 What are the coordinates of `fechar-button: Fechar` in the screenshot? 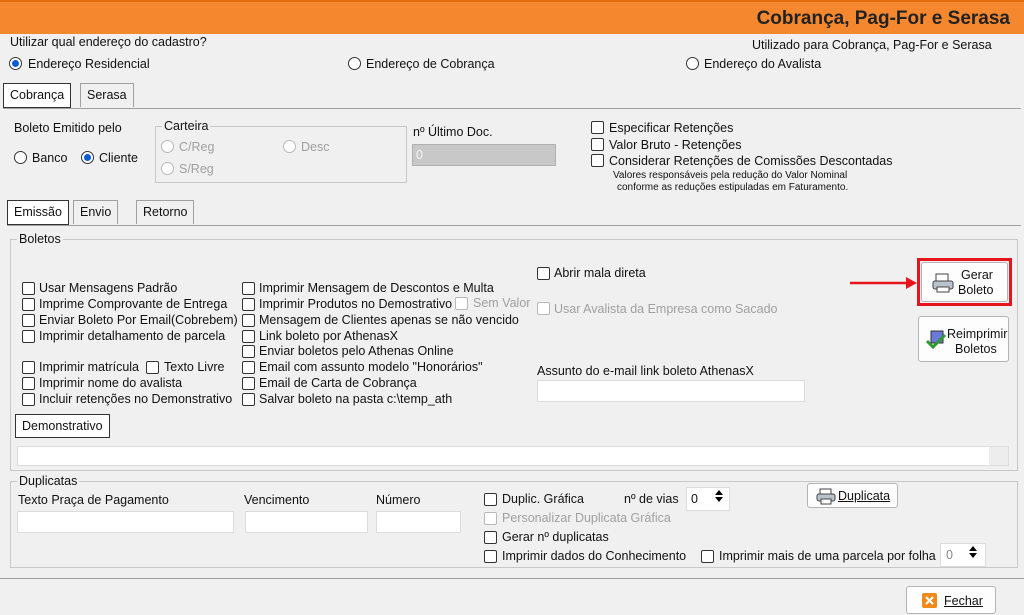 It's located at (951, 600).